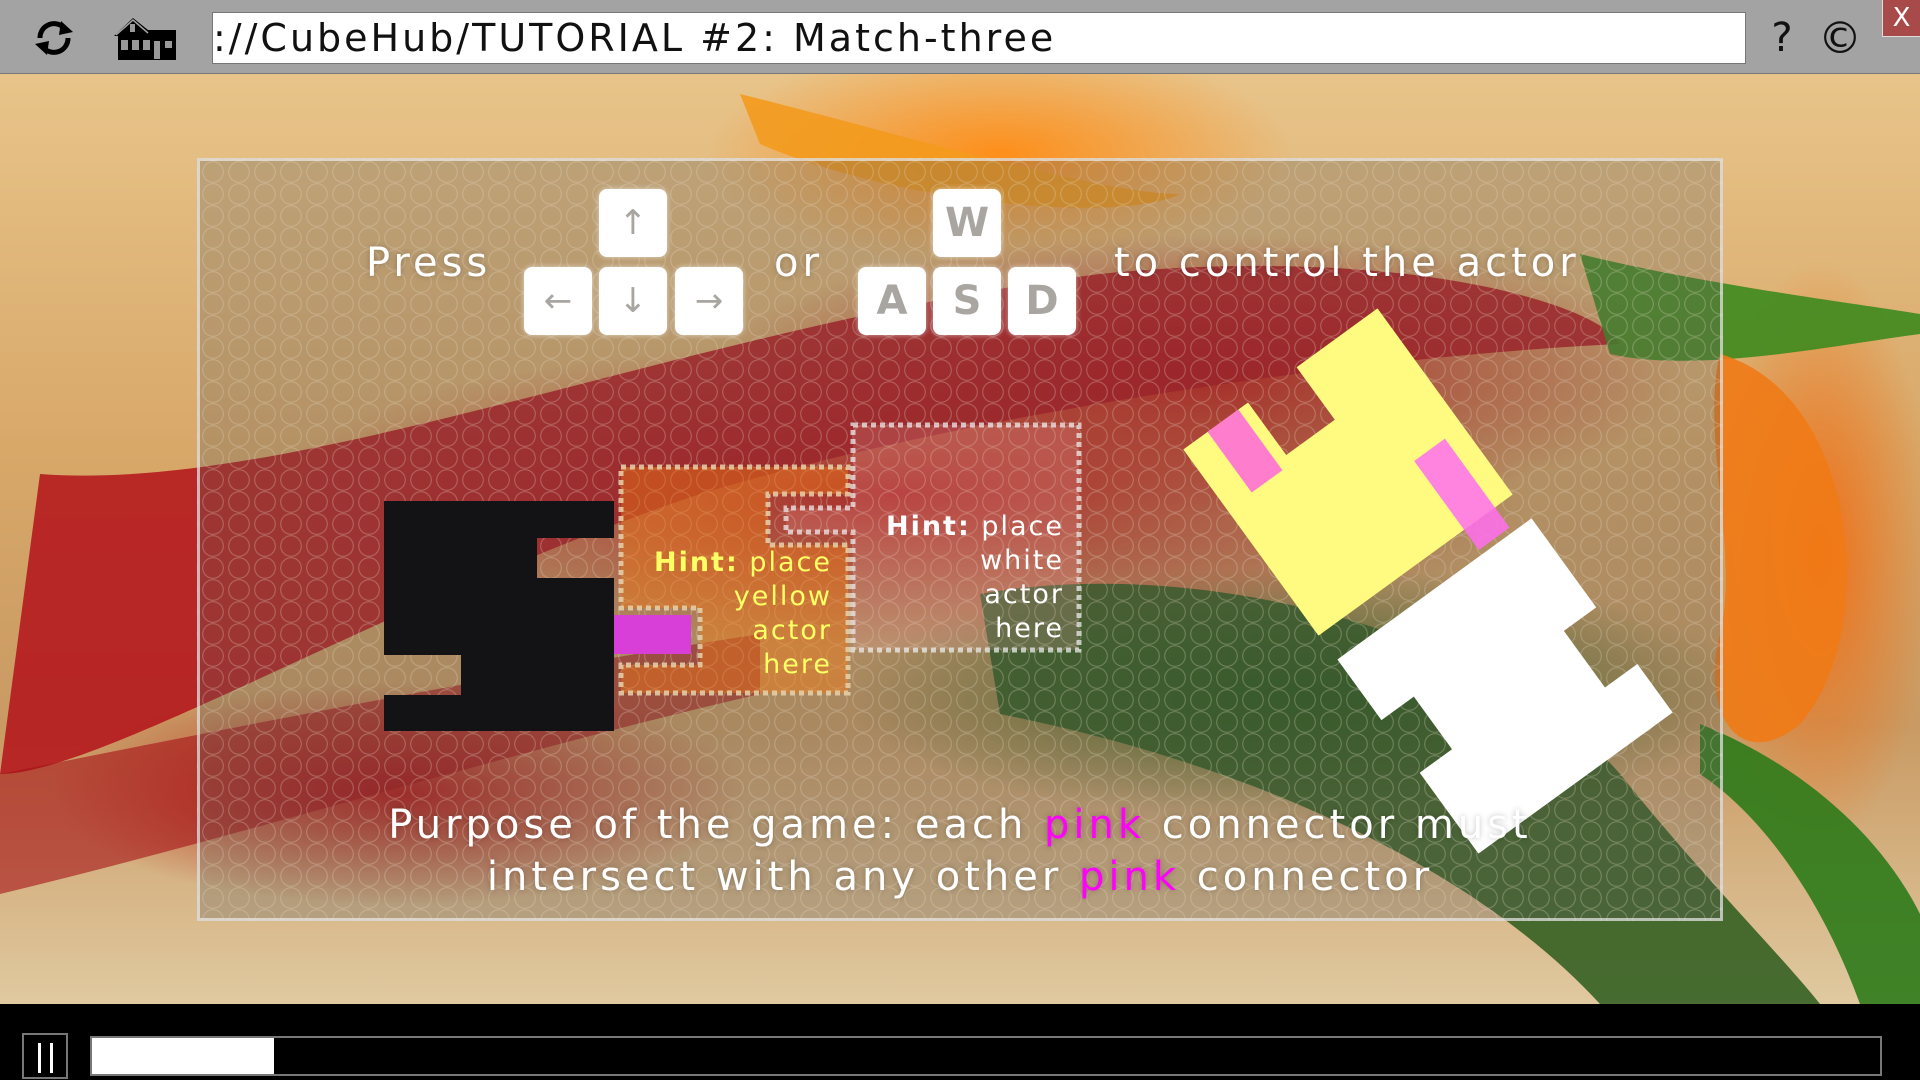 This screenshot has width=1920, height=1080. I want to click on house-icon, so click(145, 39).